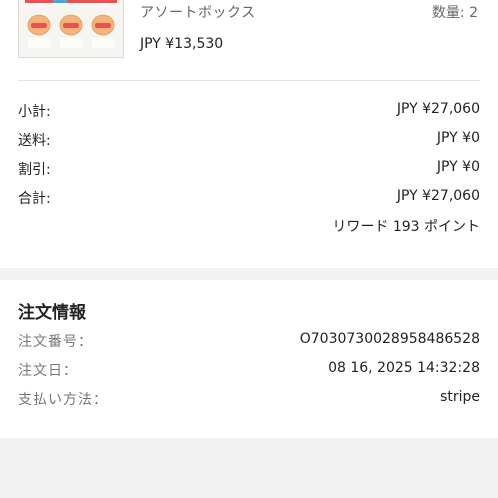 Image resolution: width=498 pixels, height=498 pixels. What do you see at coordinates (458, 138) in the screenshot?
I see `shipping-value: JPY ¥0` at bounding box center [458, 138].